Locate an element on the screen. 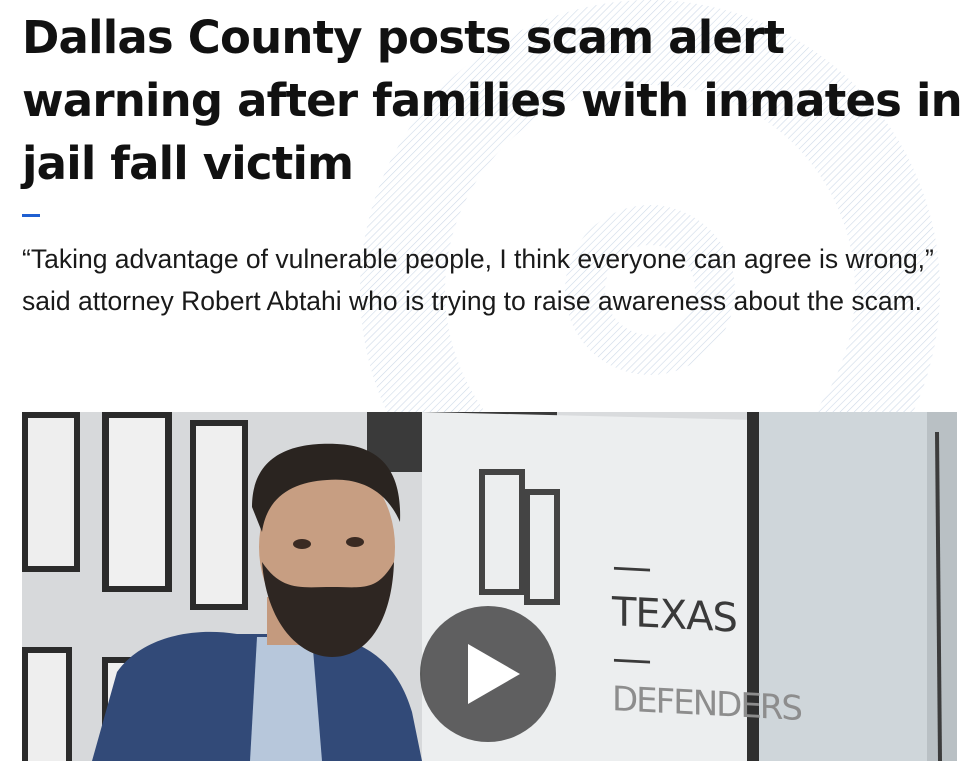 The height and width of the screenshot is (761, 980). wall-sign-line1: — TEXAS — is located at coordinates (674, 613).